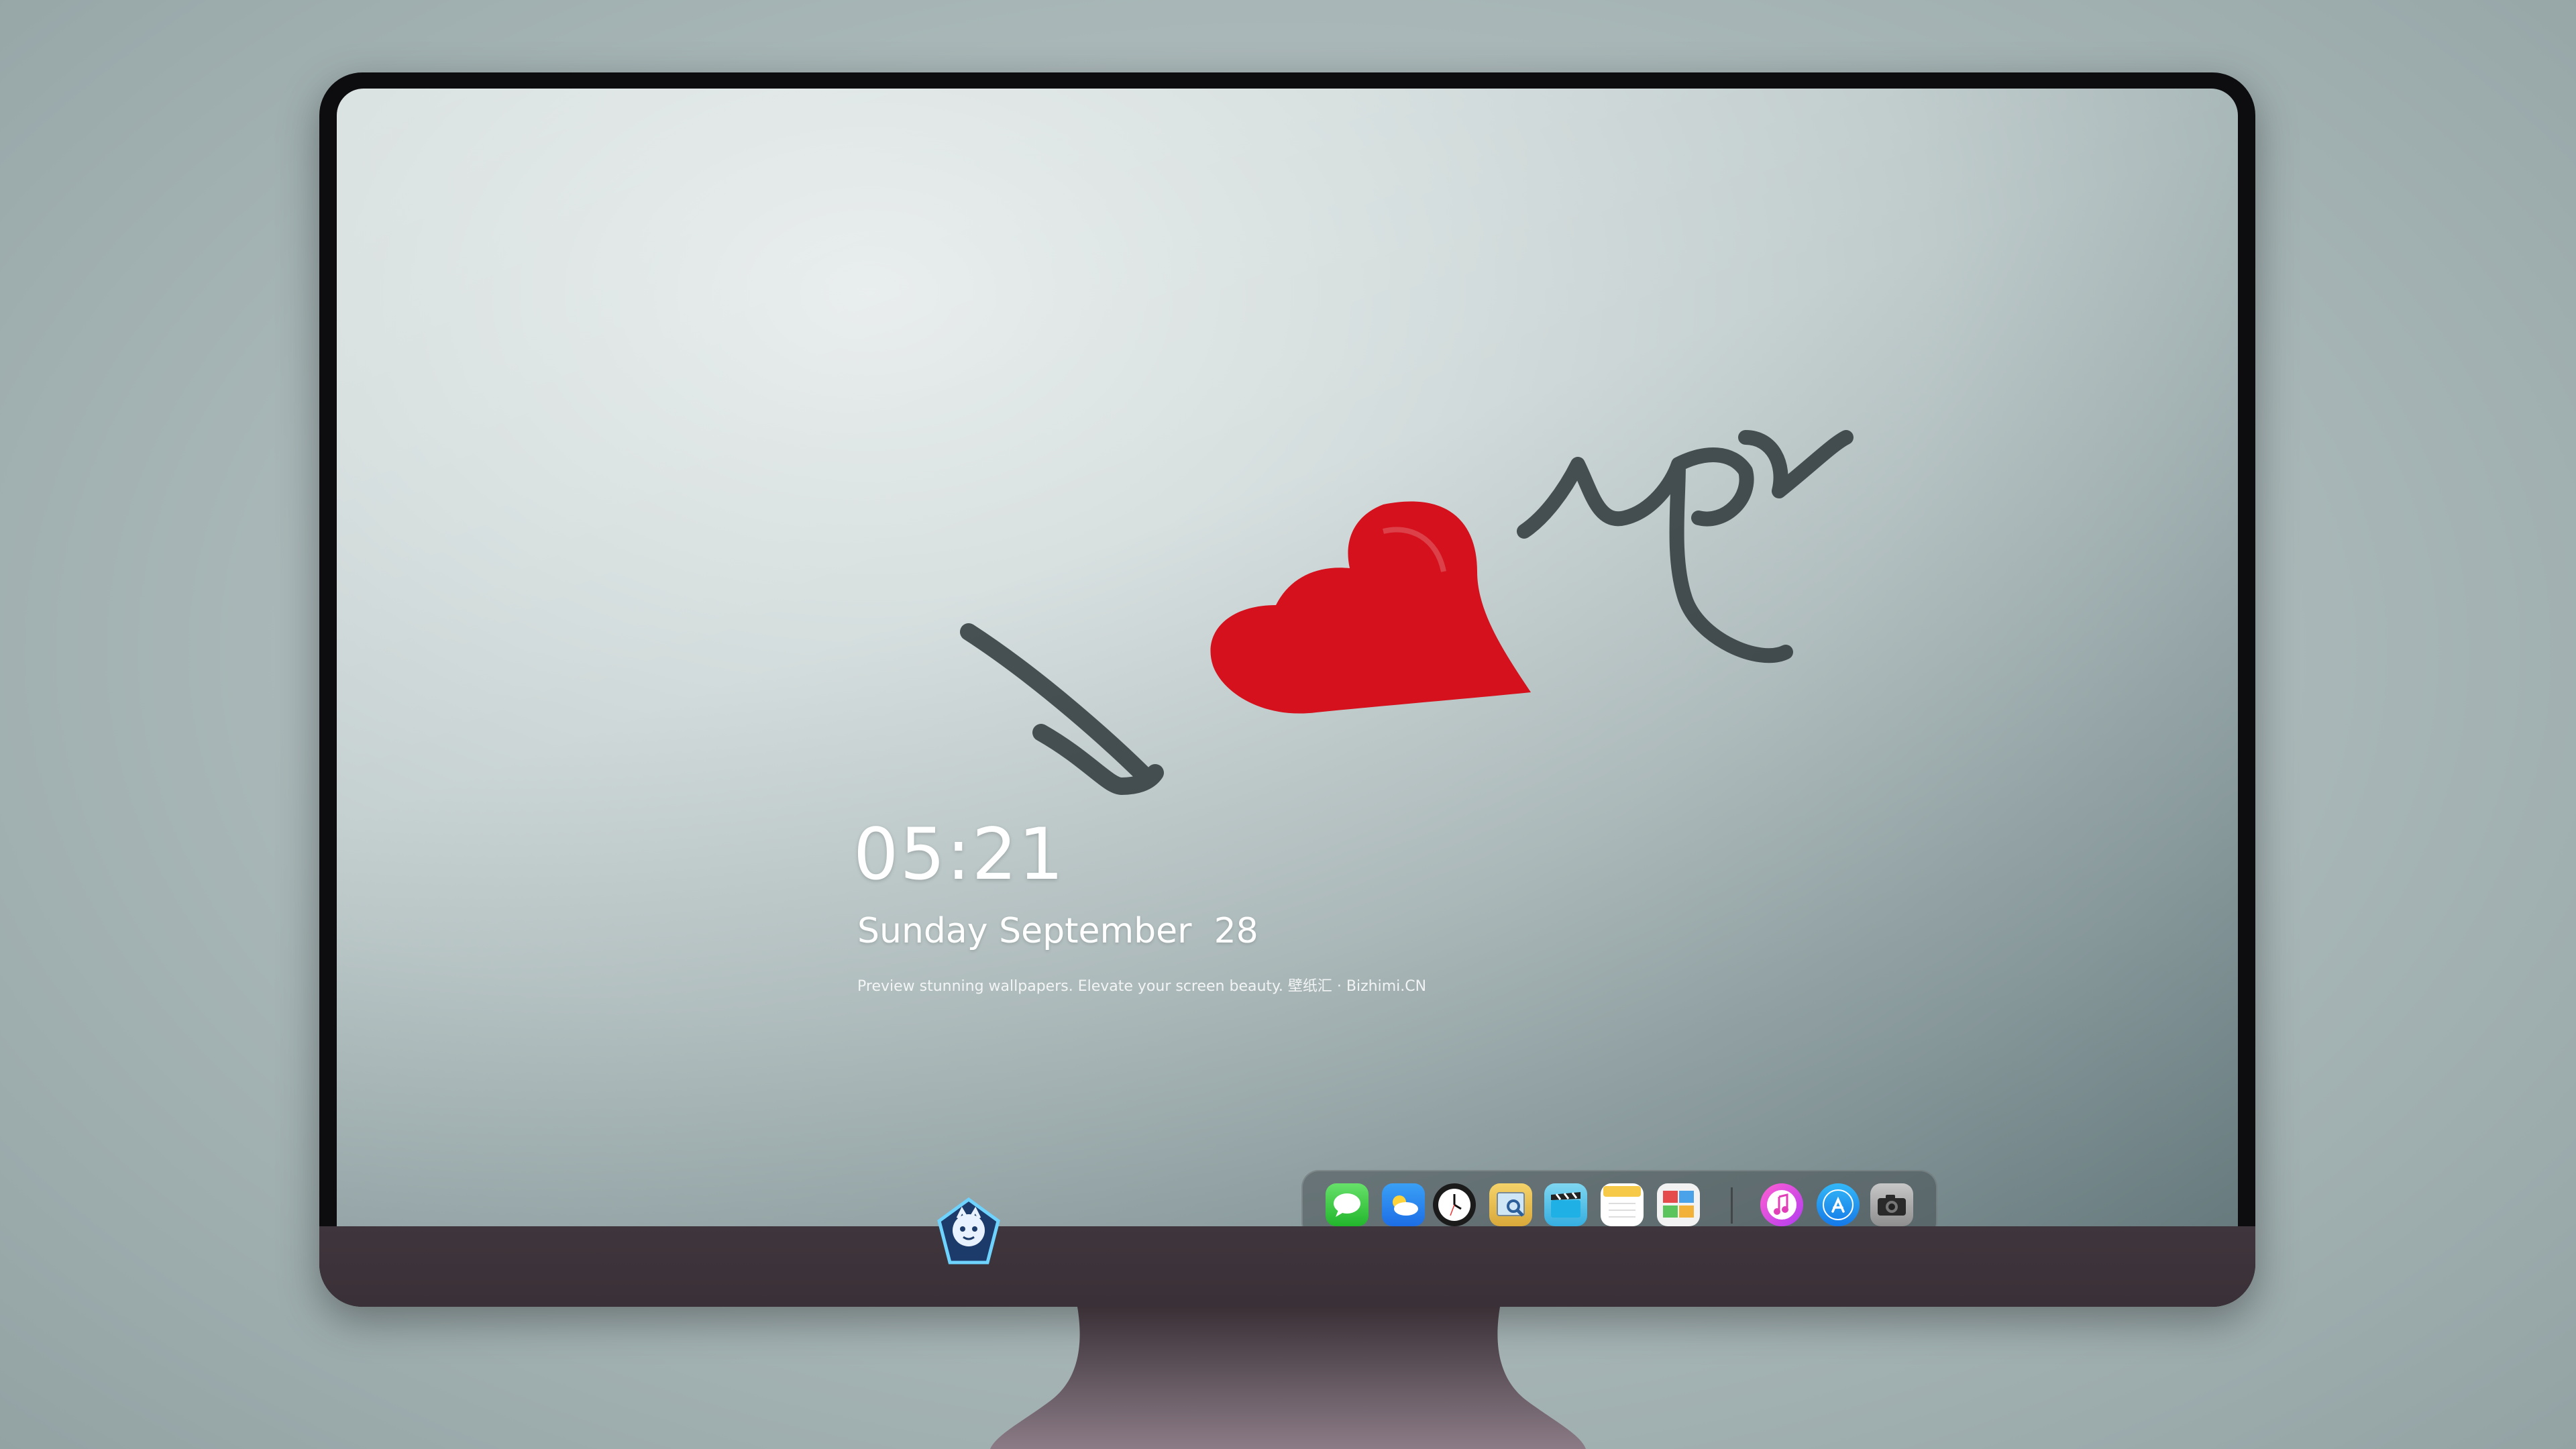 The height and width of the screenshot is (1449, 2576). Describe the element at coordinates (1685, 546) in the screenshot. I see `handwritten-you` at that location.